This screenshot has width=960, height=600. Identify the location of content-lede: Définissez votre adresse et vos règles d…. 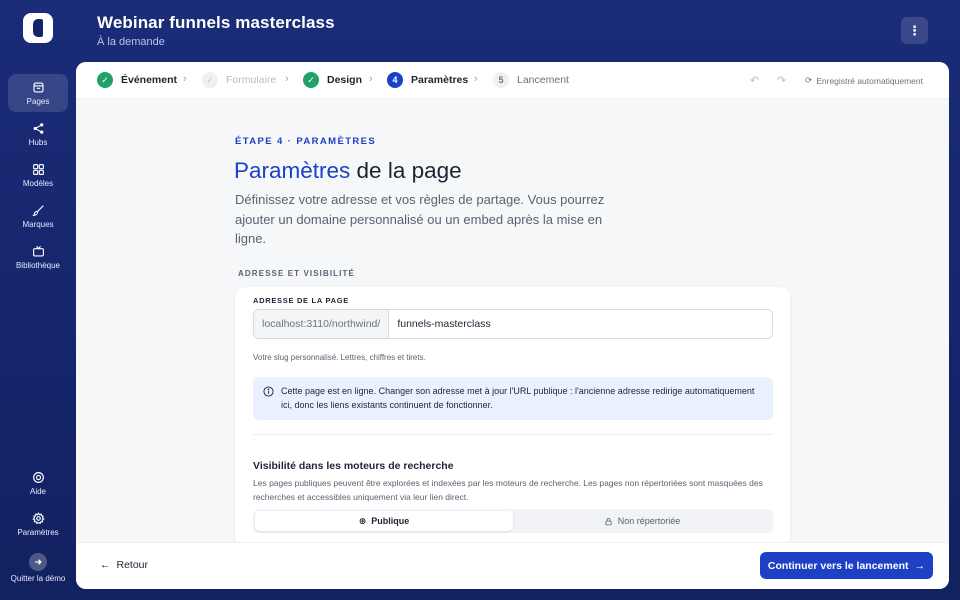
(420, 219).